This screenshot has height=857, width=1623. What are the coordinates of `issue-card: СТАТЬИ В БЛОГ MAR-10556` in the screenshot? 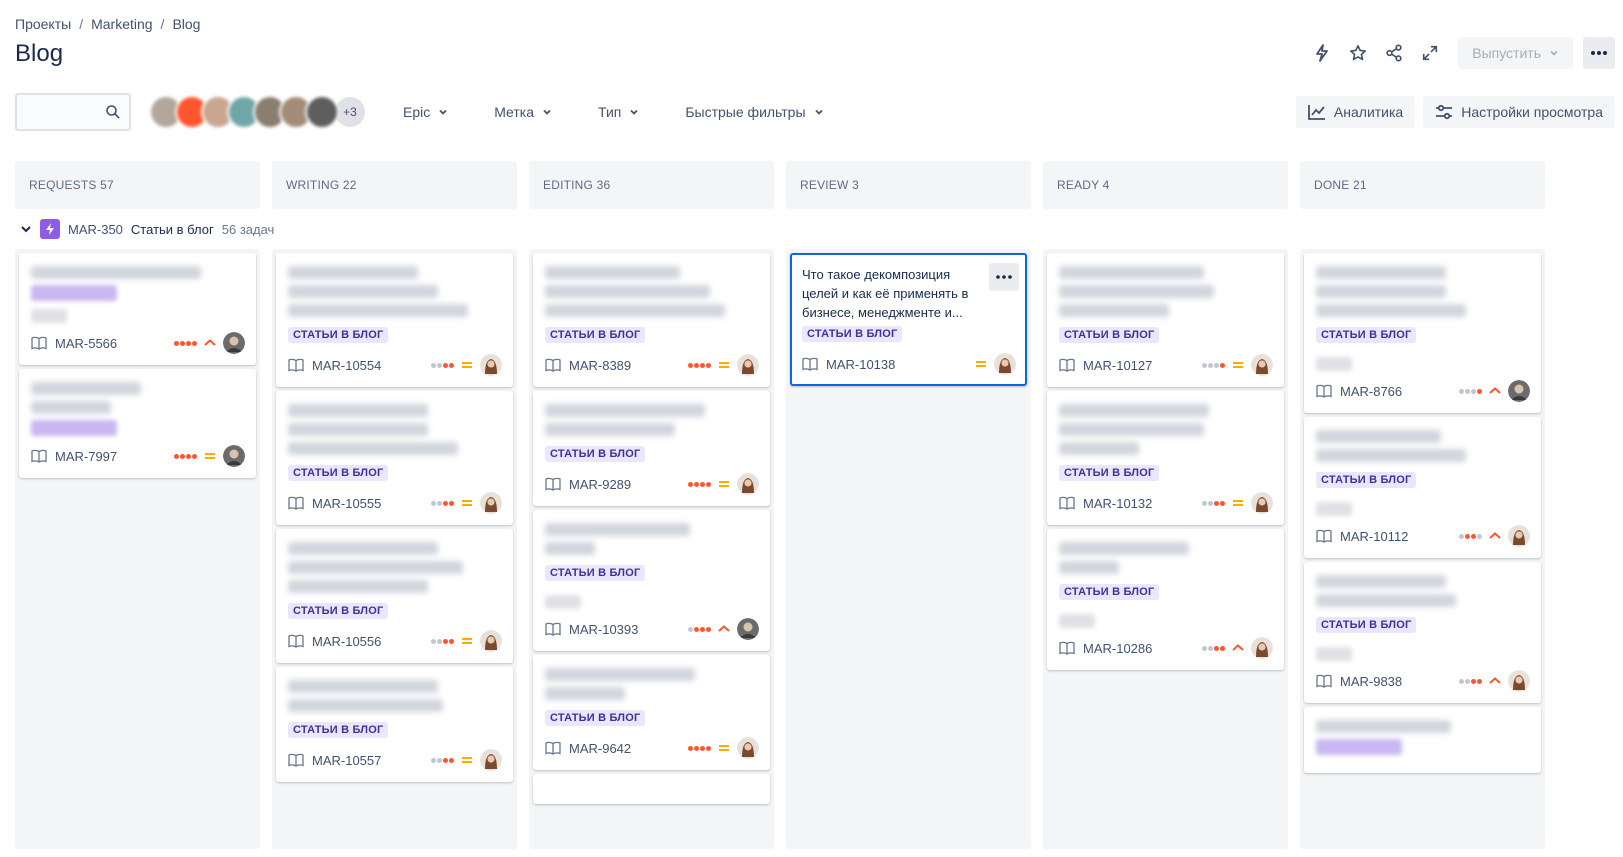 It's located at (394, 596).